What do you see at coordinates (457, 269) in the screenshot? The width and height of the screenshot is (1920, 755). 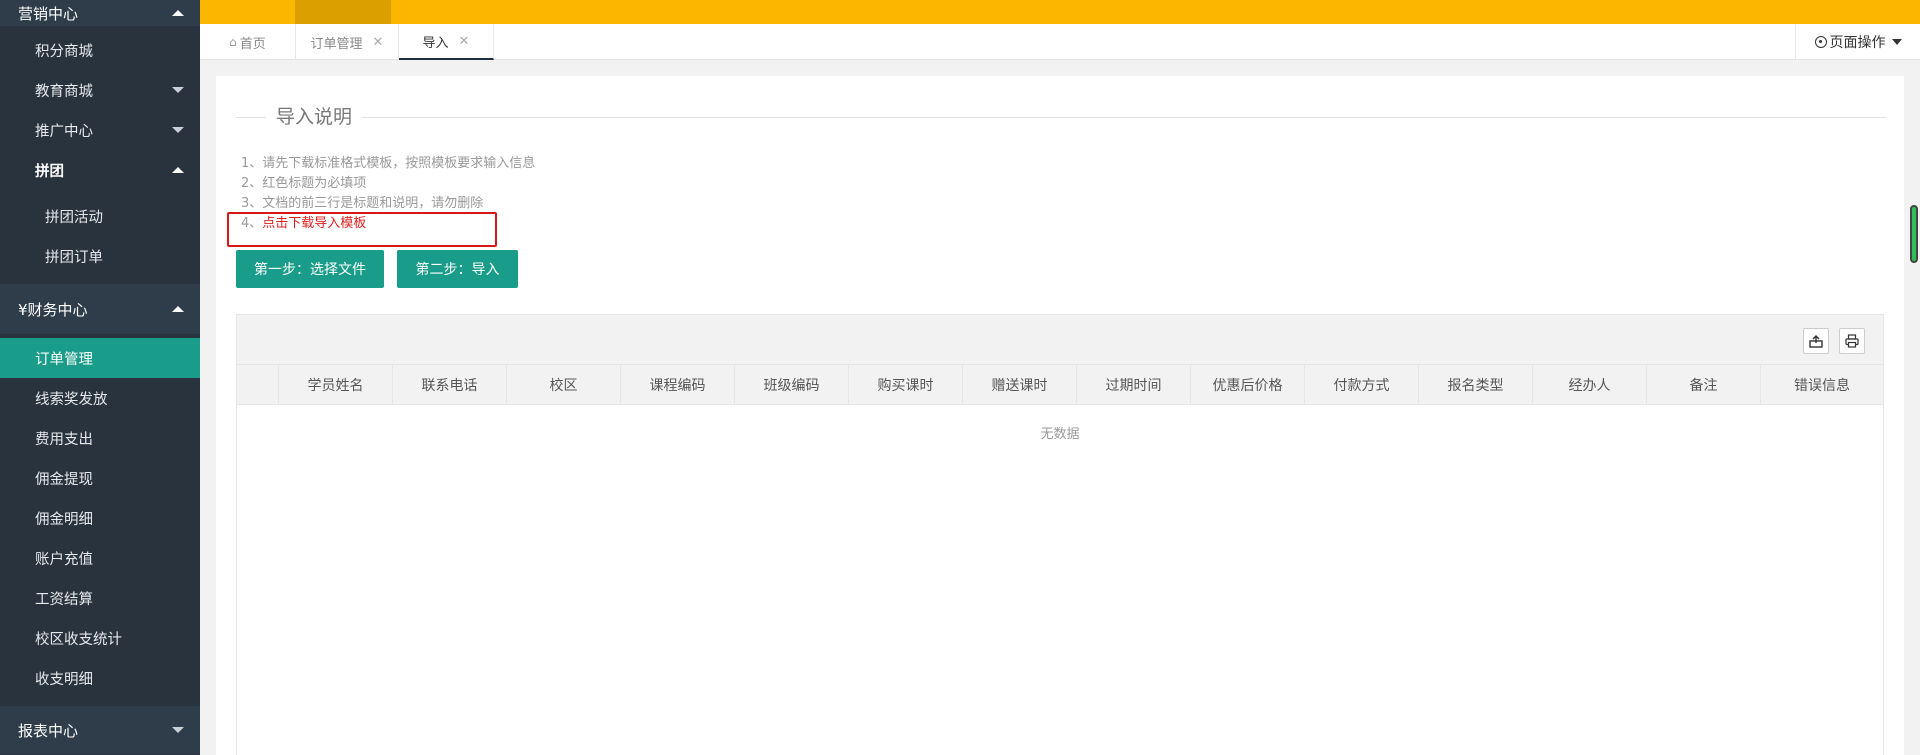 I see `import-button: 第二步：导入` at bounding box center [457, 269].